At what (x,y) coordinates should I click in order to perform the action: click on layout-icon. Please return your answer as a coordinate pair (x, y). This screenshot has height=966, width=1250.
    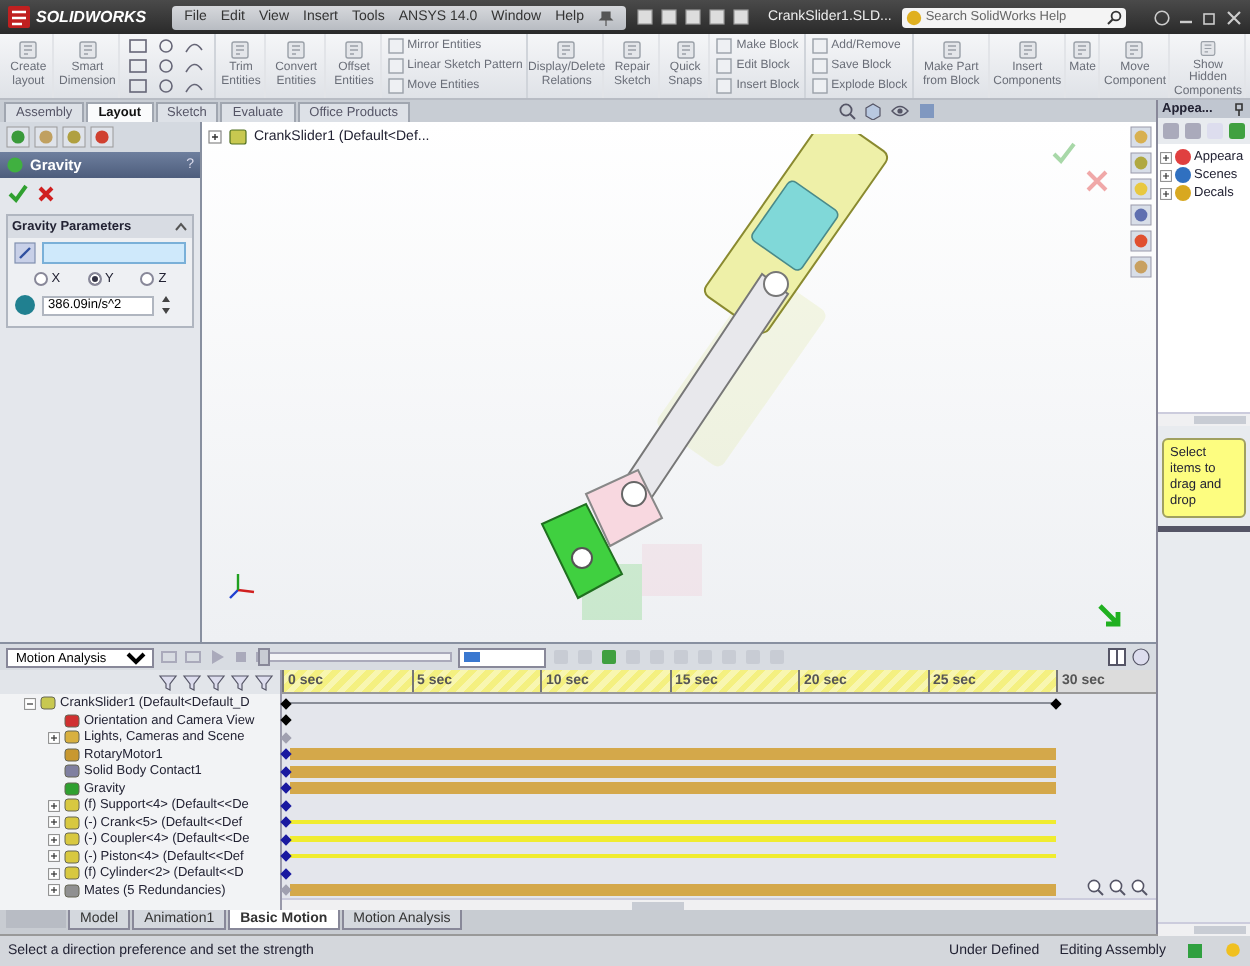
    Looking at the image, I should click on (1117, 657).